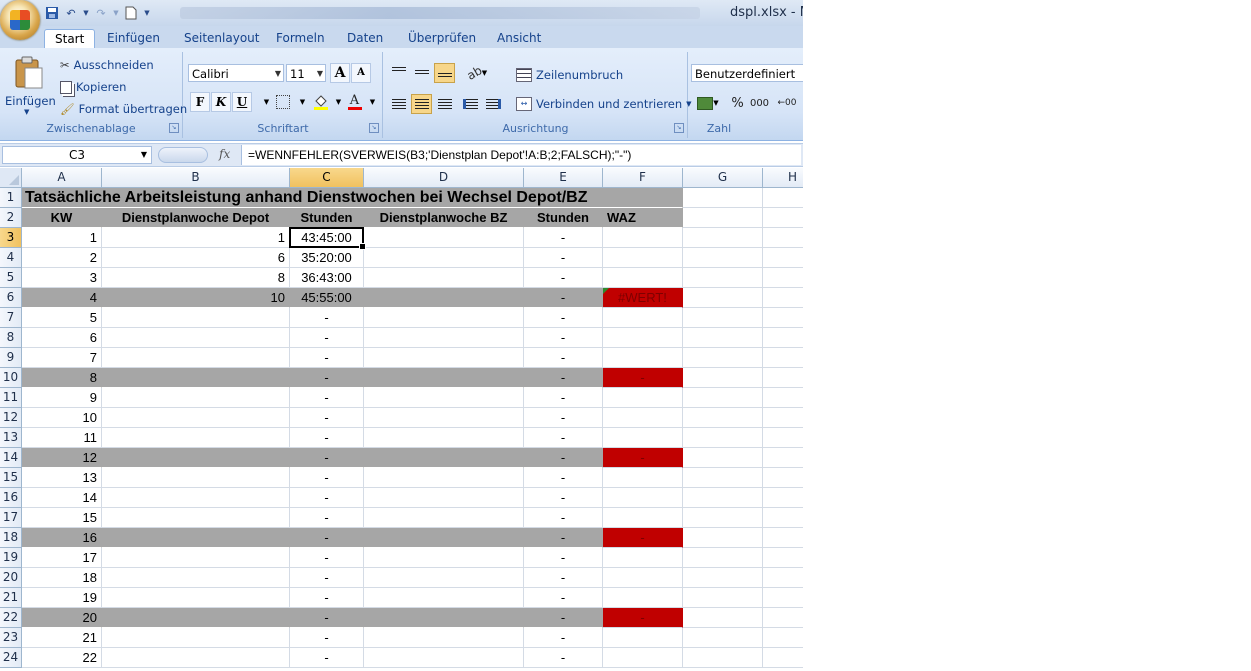 This screenshot has height=671, width=1251. Describe the element at coordinates (604, 104) in the screenshot. I see `merge-center-button: ↔ Verbinden und zentrieren ▼` at that location.